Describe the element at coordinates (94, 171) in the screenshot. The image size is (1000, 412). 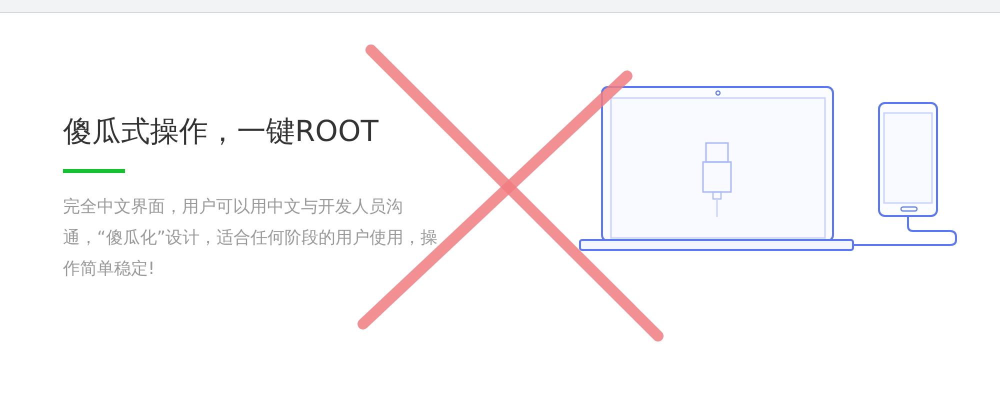
I see `accent-bar` at that location.